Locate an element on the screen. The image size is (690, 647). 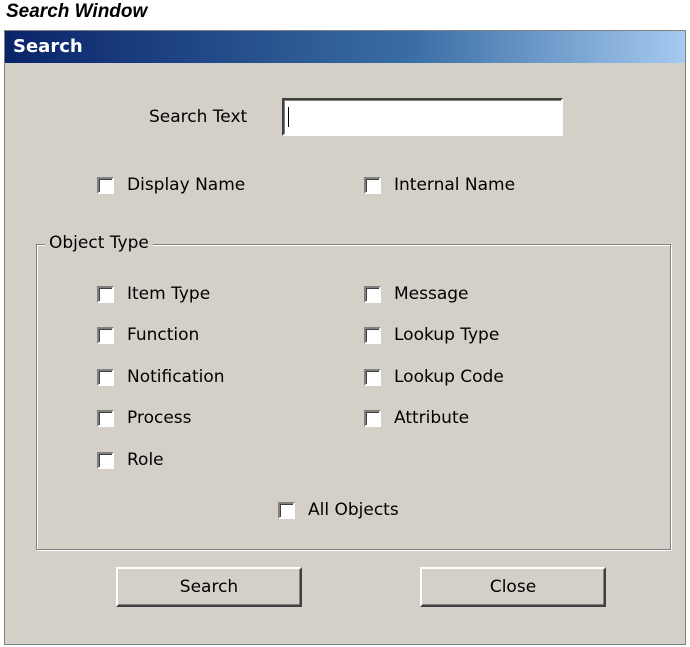
role-checkbox: Role is located at coordinates (130, 460).